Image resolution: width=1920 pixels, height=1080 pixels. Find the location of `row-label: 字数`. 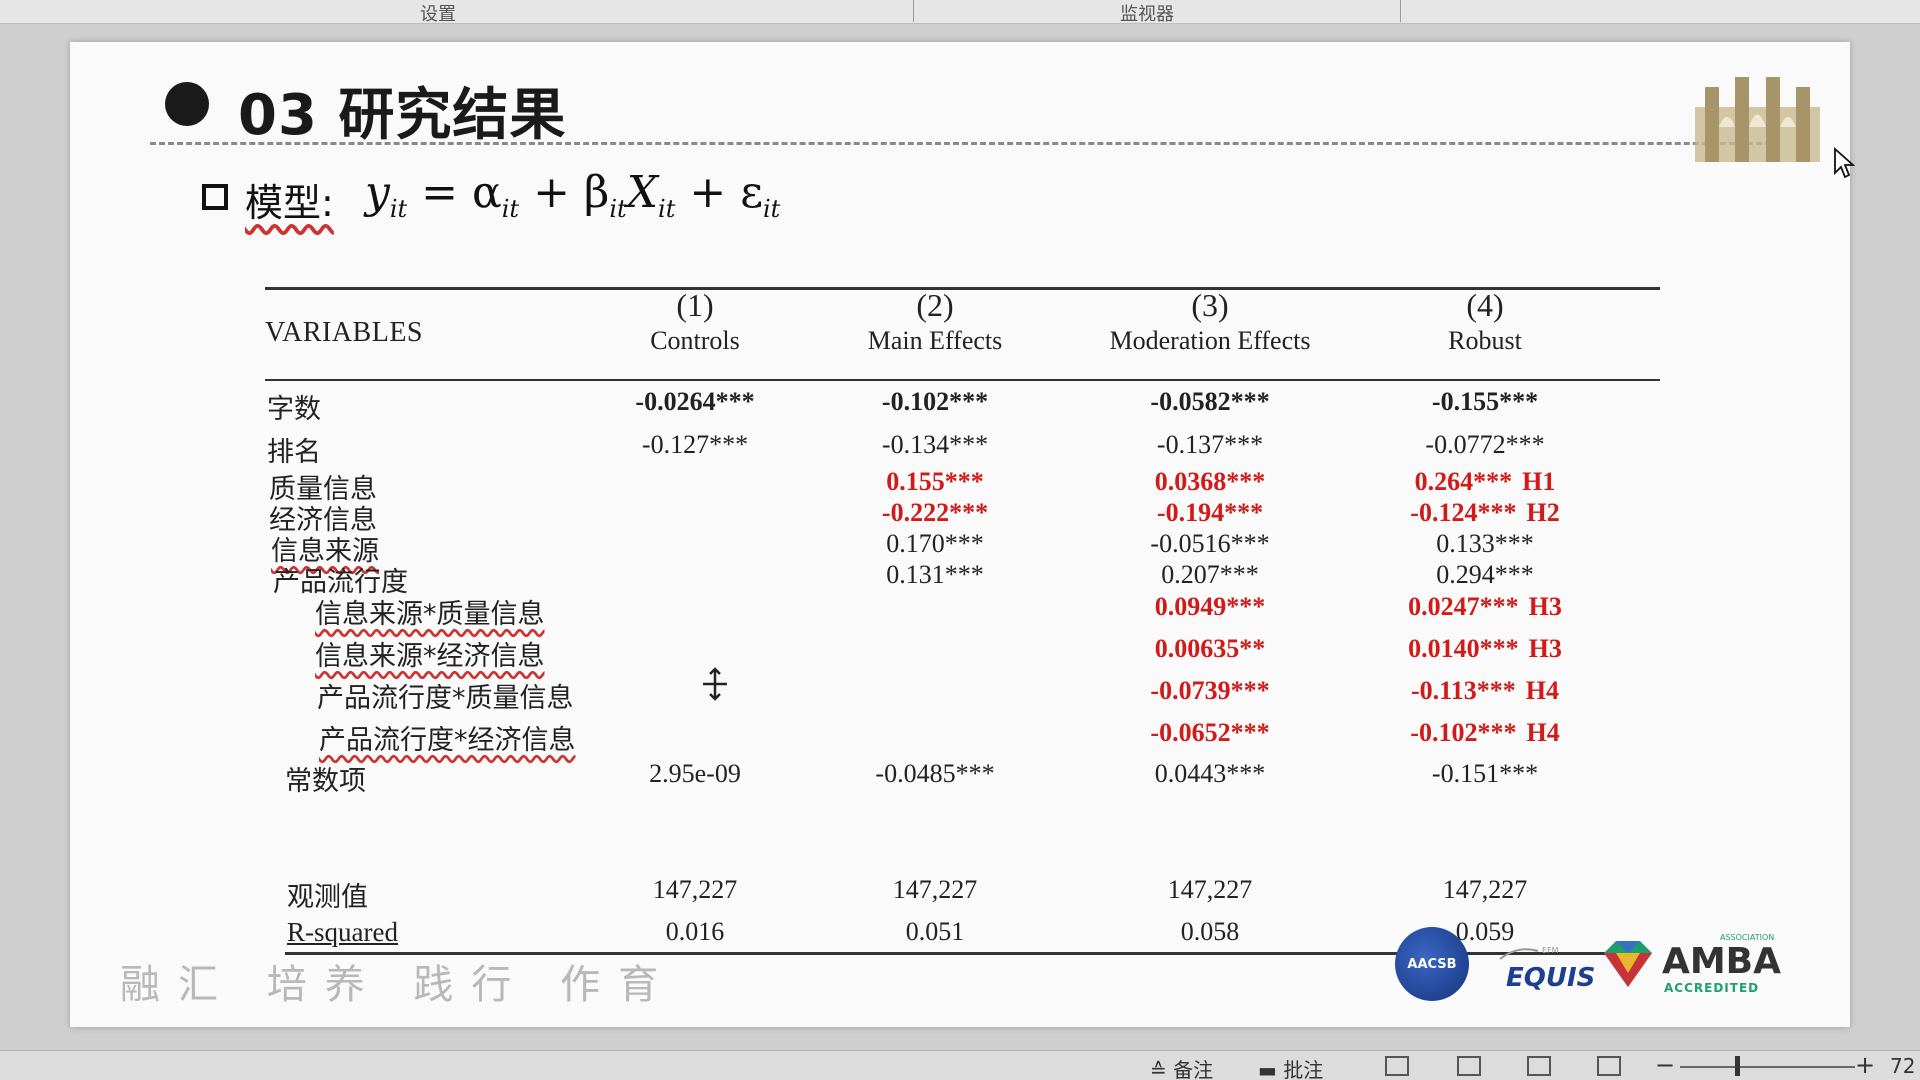

row-label: 字数 is located at coordinates (294, 409).